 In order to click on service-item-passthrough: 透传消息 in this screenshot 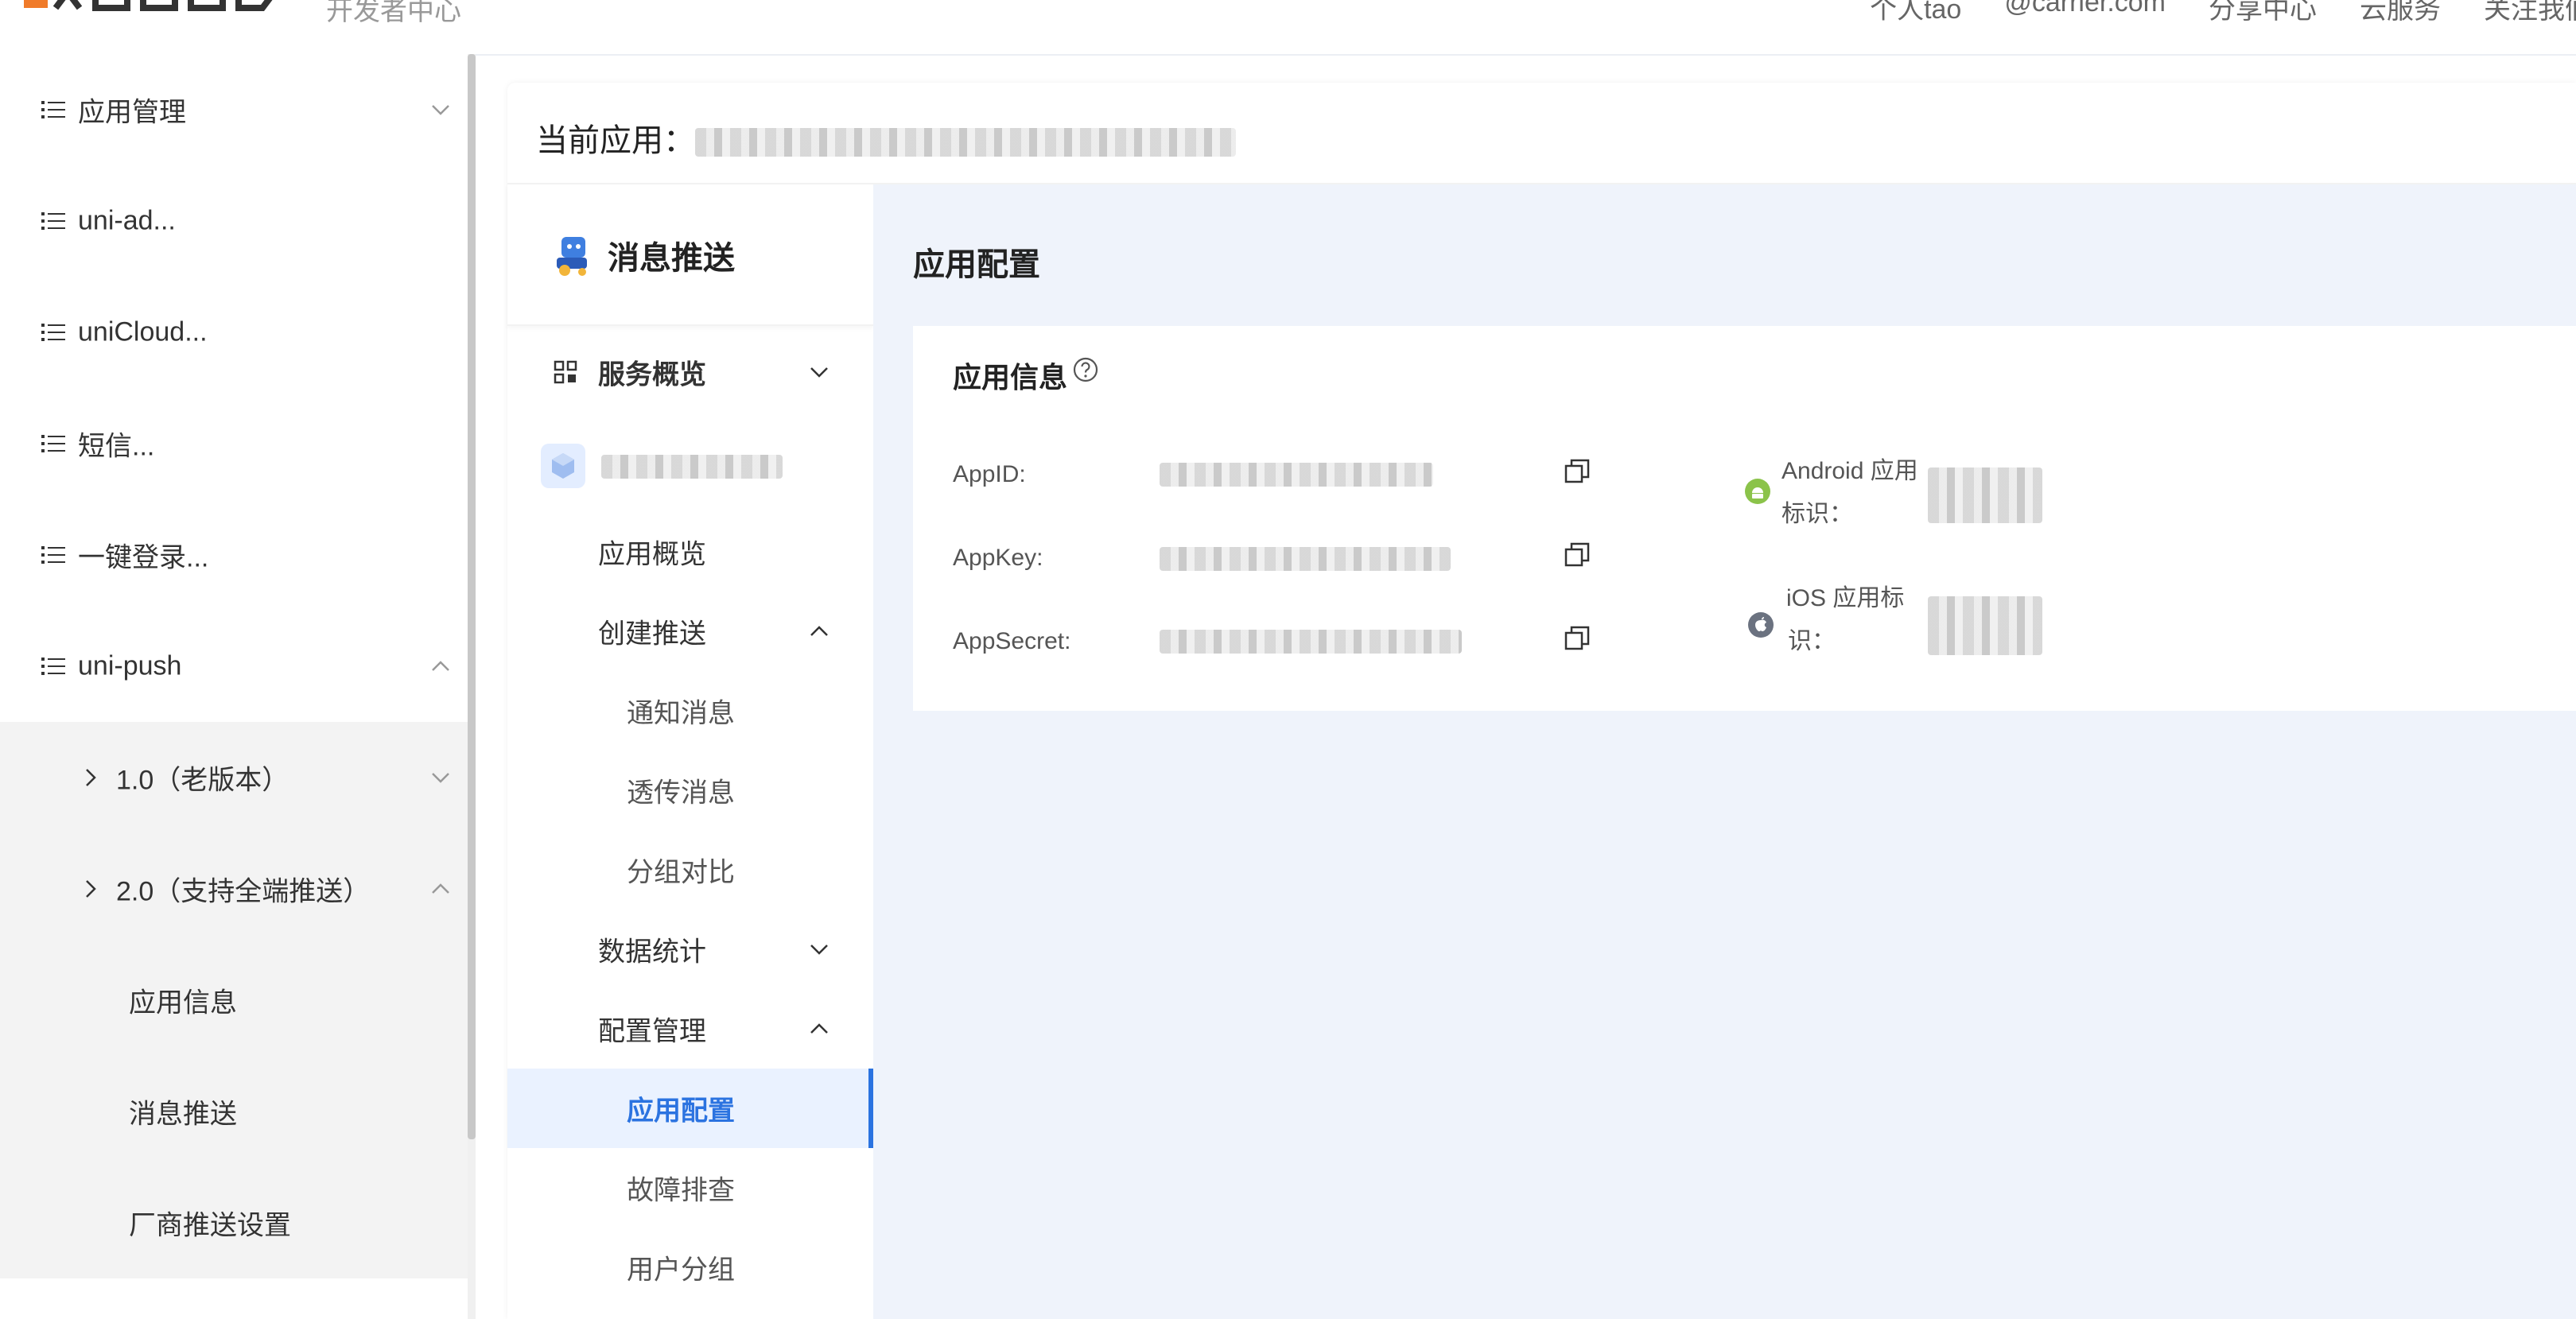, I will do `click(690, 790)`.